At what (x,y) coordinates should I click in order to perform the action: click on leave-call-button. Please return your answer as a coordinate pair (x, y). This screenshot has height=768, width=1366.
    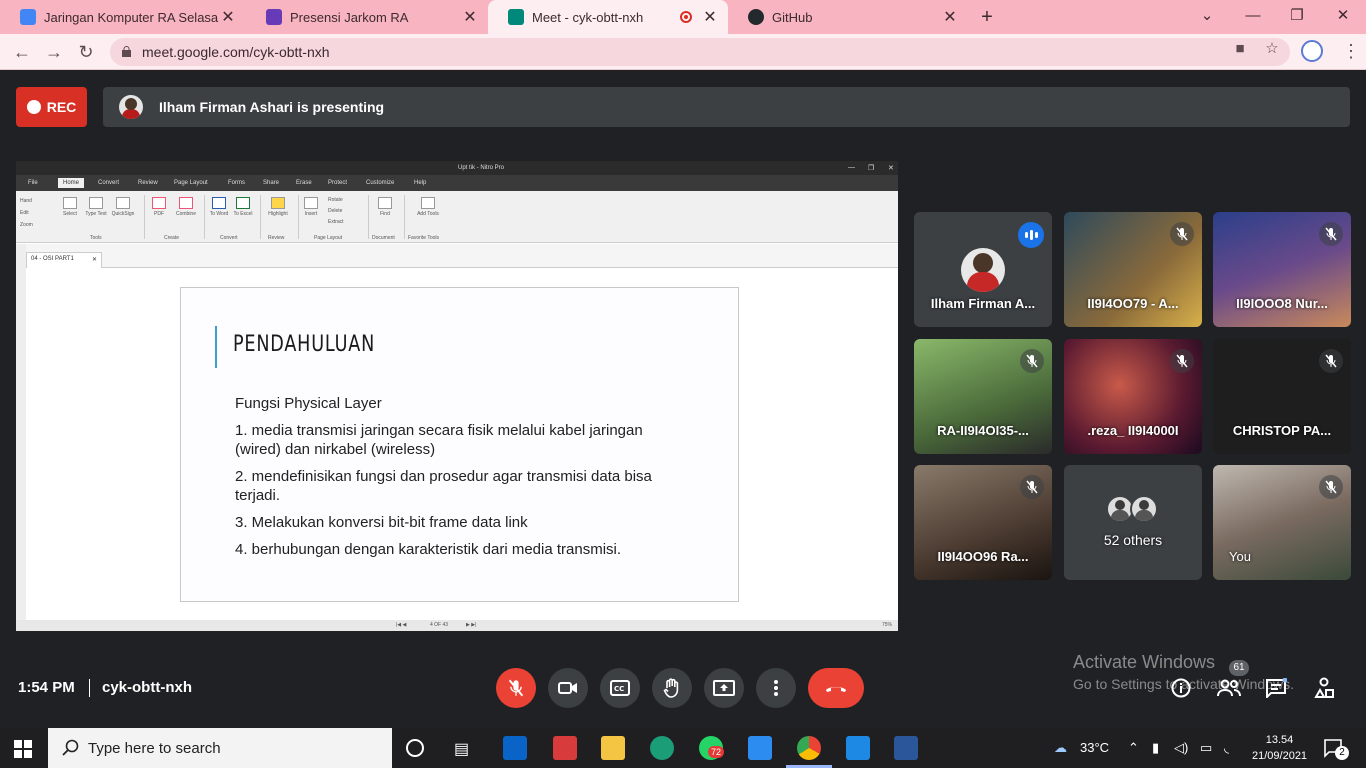
    Looking at the image, I should click on (836, 688).